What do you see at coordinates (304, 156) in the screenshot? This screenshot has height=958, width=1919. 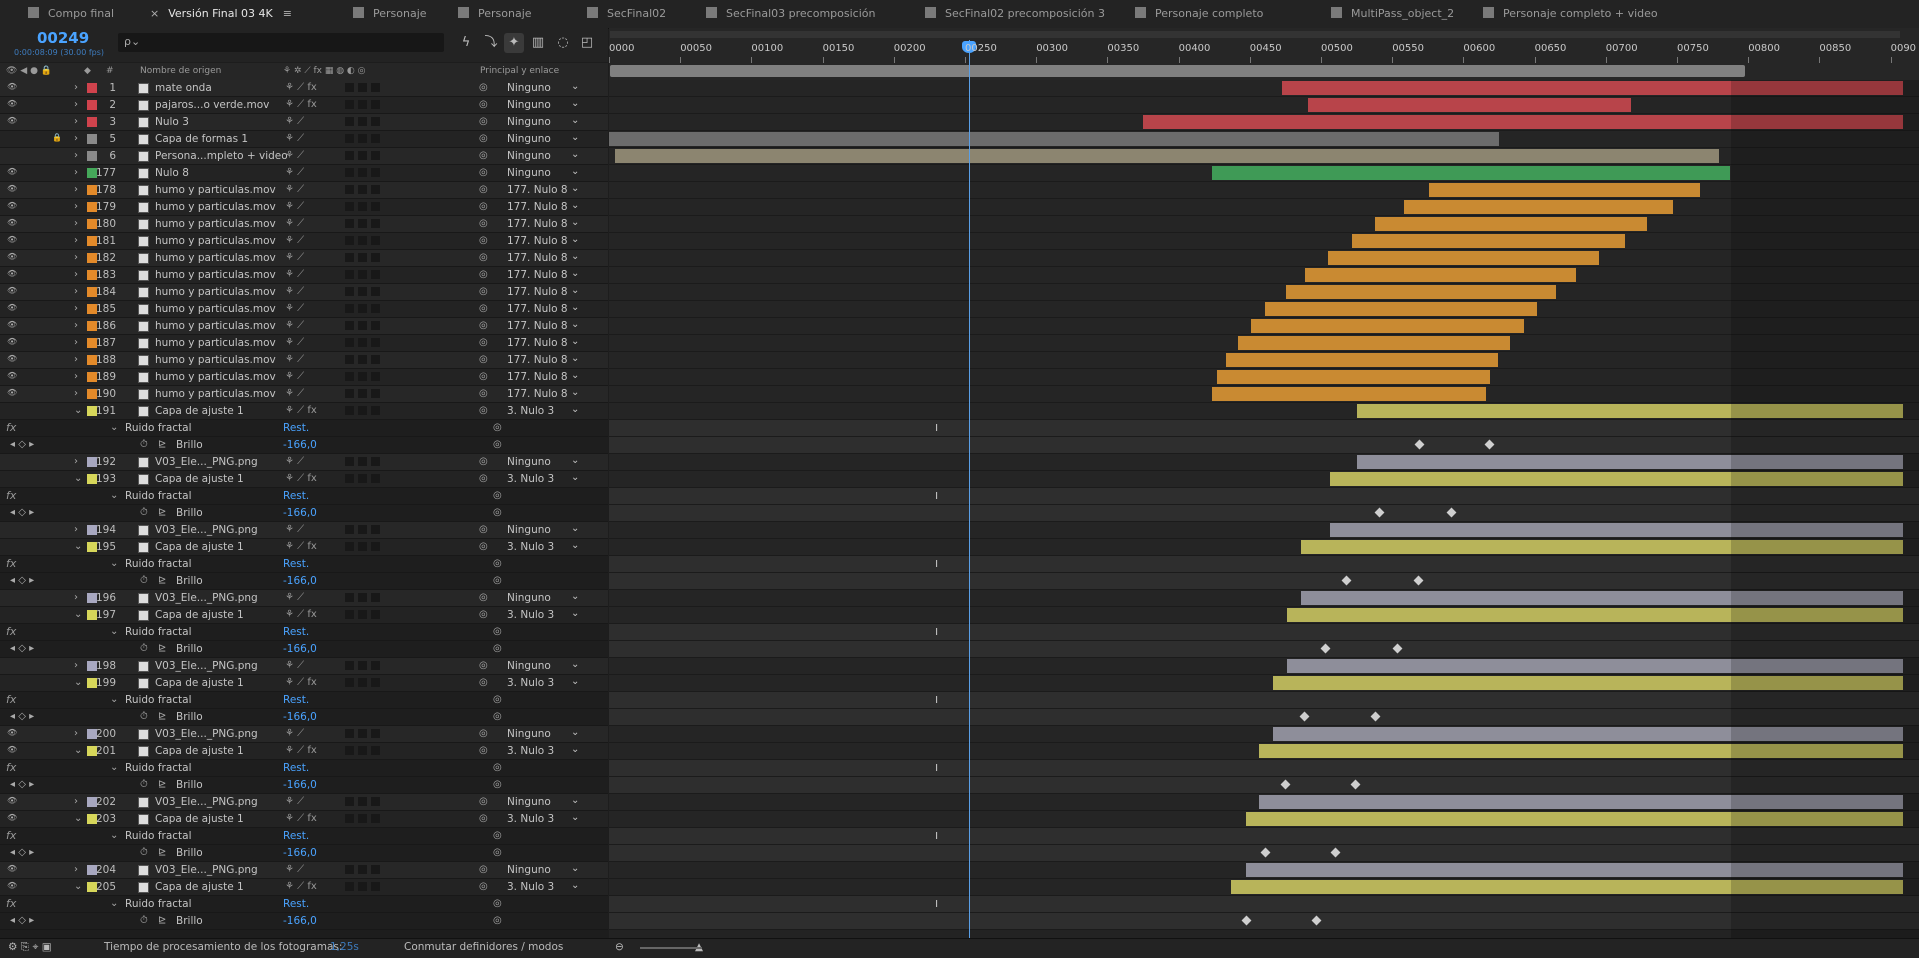 I see `layer-row: › 6 Persona...mpleto + video ⚘ ⟋ ◎ Ninguno ⌄` at bounding box center [304, 156].